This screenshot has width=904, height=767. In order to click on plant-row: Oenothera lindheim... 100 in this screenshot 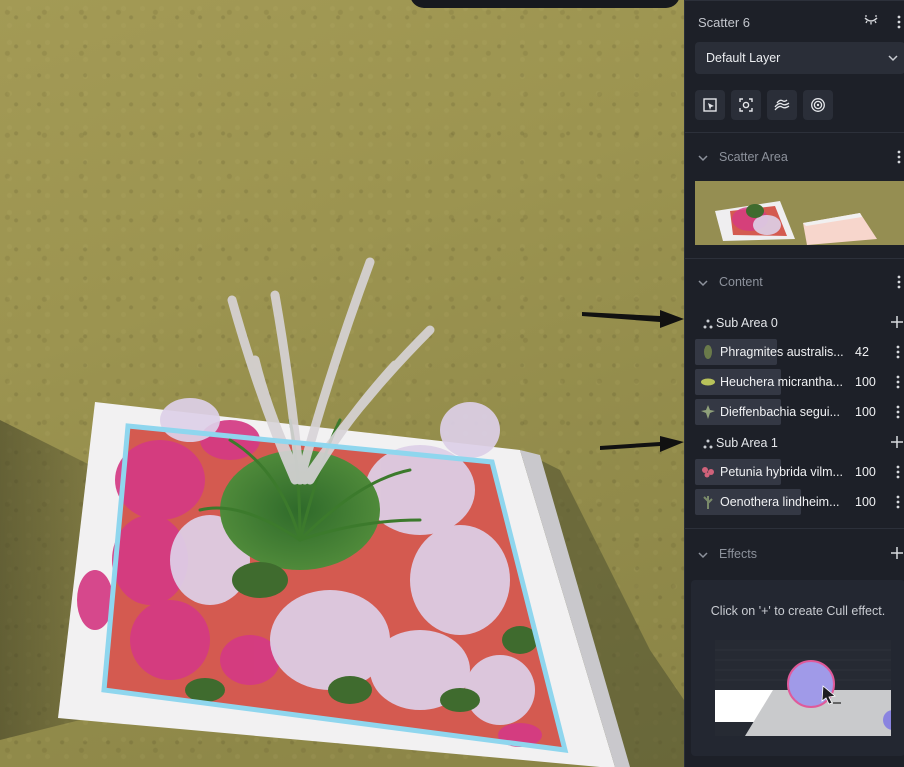, I will do `click(797, 502)`.